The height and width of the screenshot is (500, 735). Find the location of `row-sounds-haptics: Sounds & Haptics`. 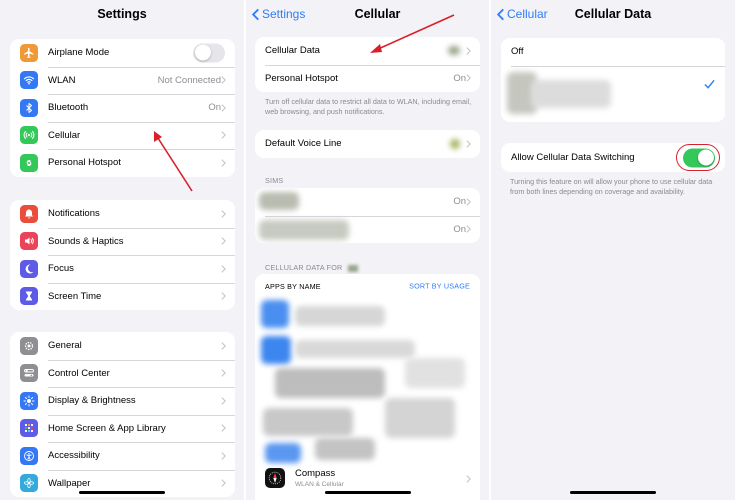

row-sounds-haptics: Sounds & Haptics is located at coordinates (122, 241).